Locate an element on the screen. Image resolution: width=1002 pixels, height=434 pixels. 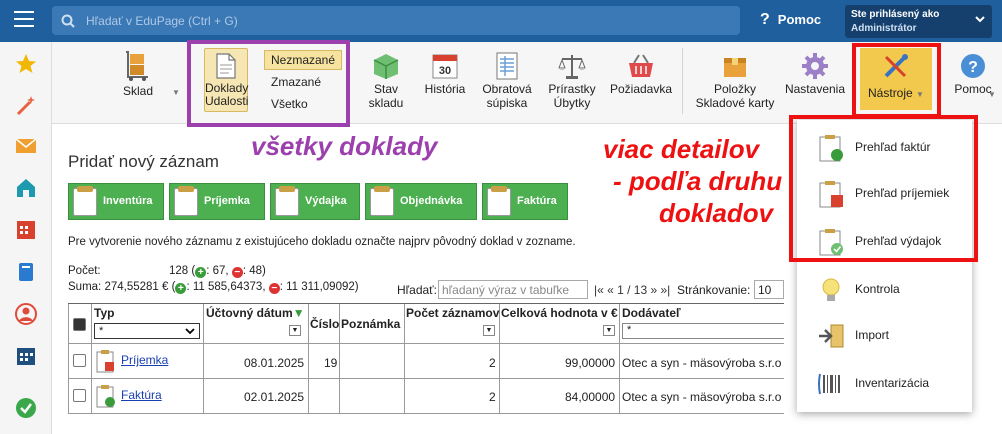
clipboard-icon is located at coordinates (85, 201).